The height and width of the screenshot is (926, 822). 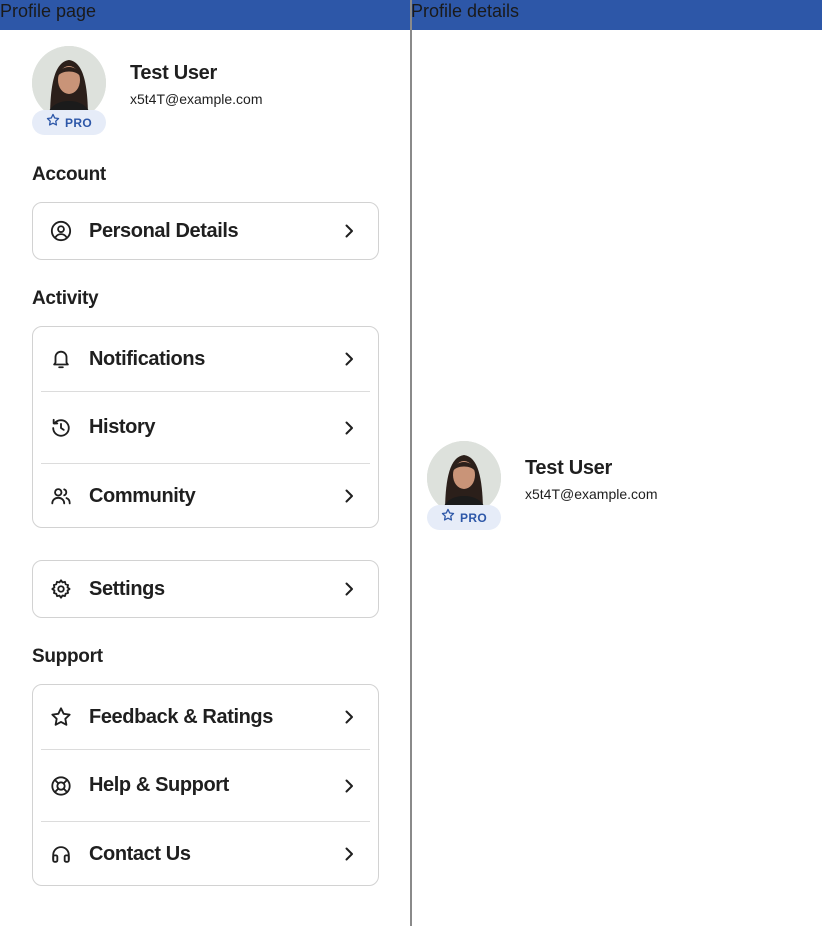 I want to click on menu-item-personal-details: Personal Details, so click(x=205, y=231).